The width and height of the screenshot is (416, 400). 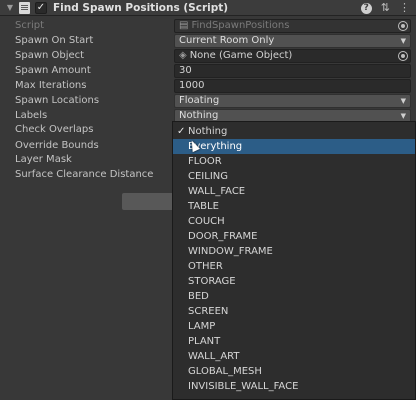 What do you see at coordinates (243, 386) in the screenshot?
I see `dropdown-item-label: INVISIBLE_WALL_FACE` at bounding box center [243, 386].